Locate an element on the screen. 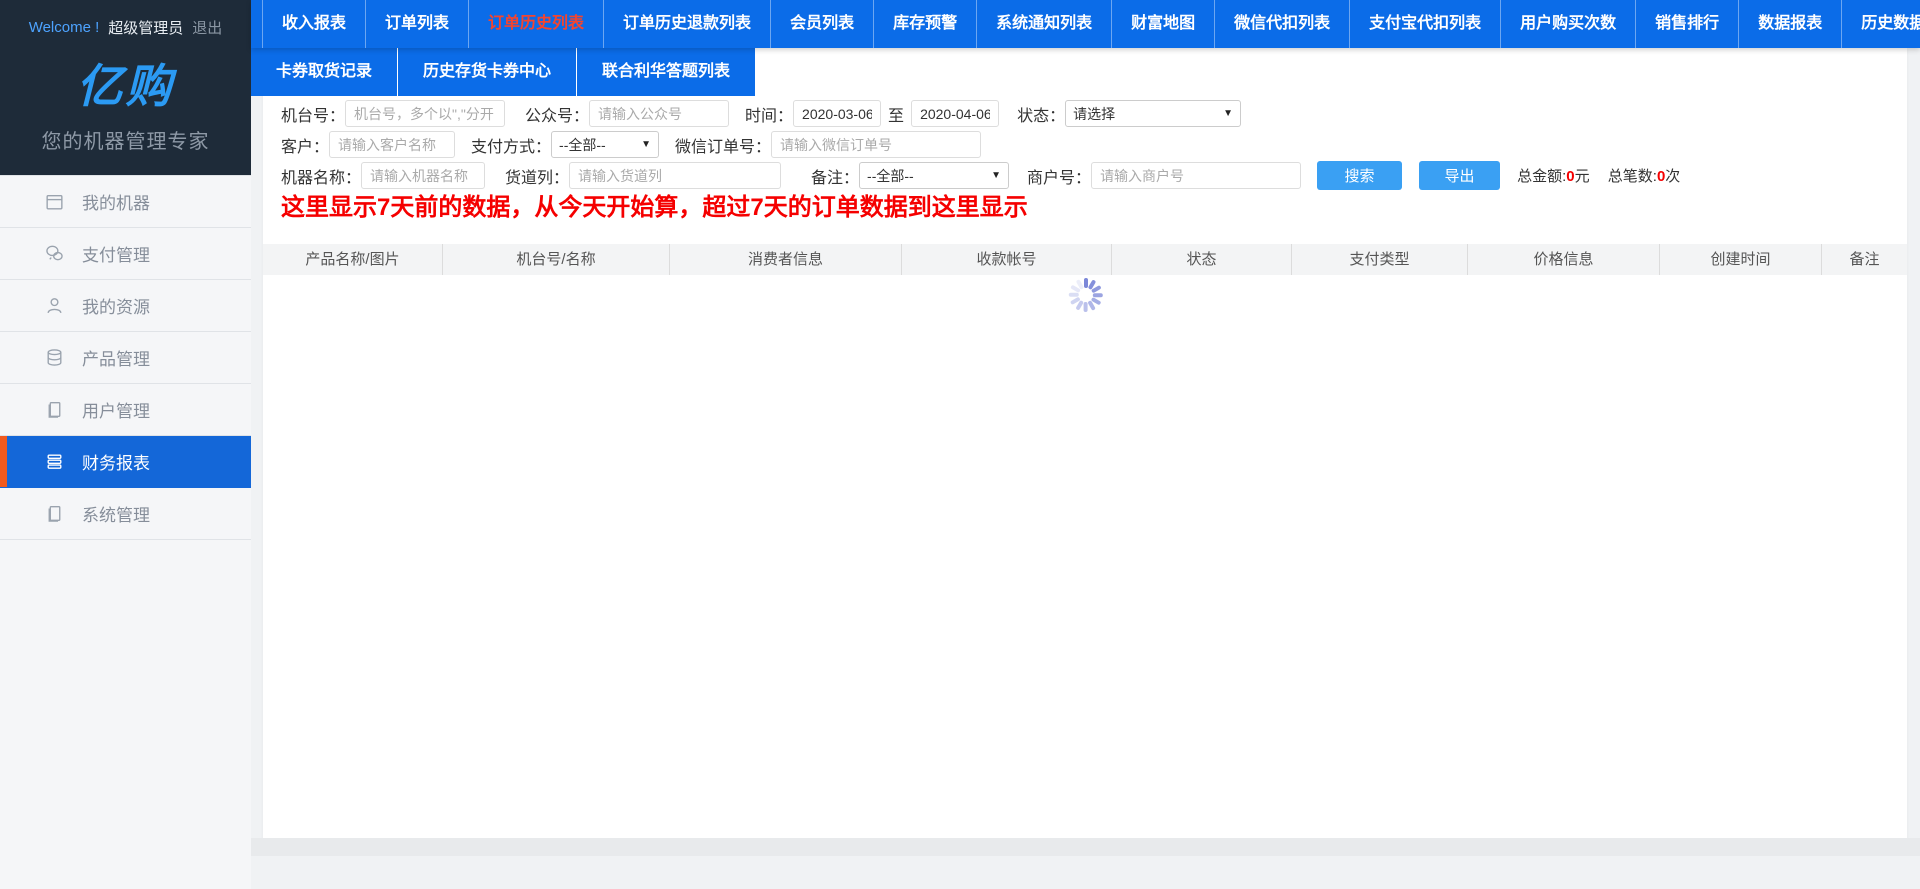 The width and height of the screenshot is (1920, 889). merchant-input is located at coordinates (1196, 175).